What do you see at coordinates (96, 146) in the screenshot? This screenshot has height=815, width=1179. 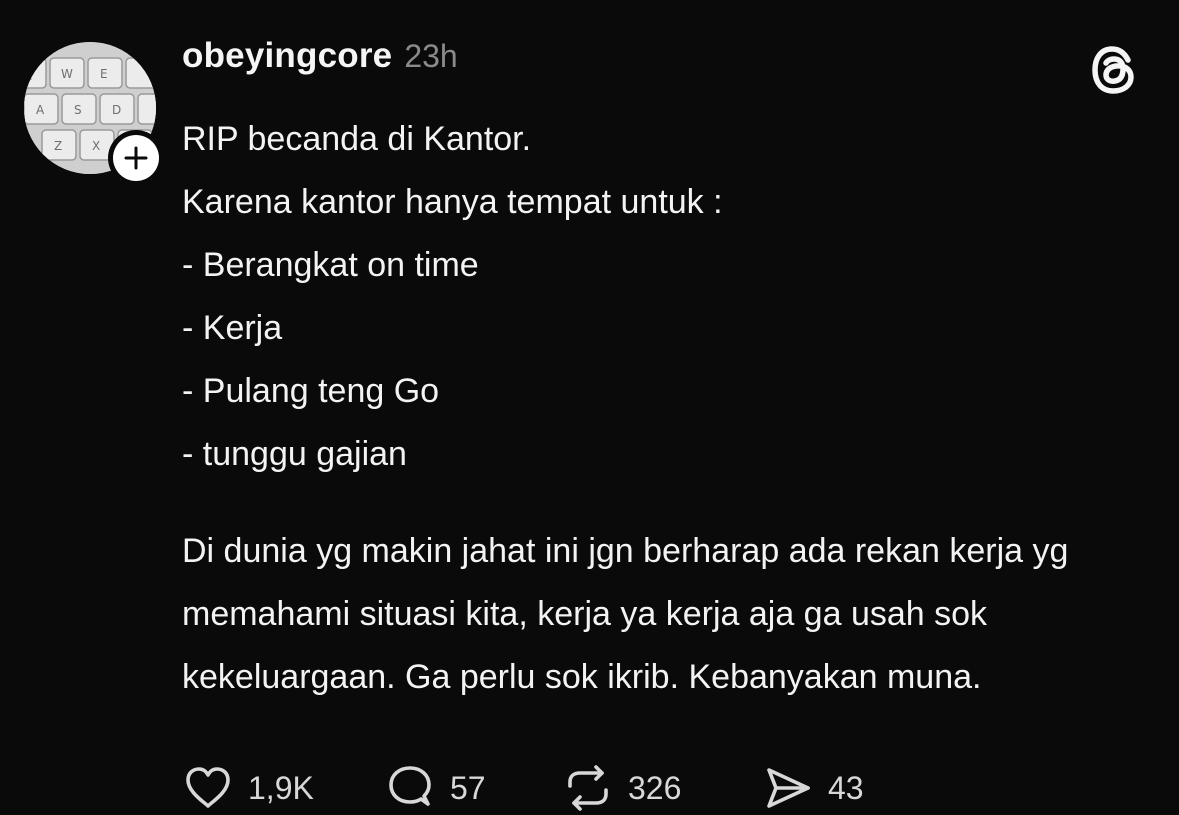 I see `key-label: X` at bounding box center [96, 146].